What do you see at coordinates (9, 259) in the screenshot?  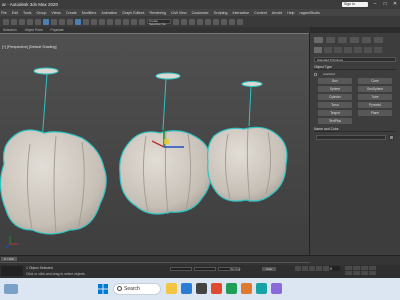 I see `time-slider: 0 / 100` at bounding box center [9, 259].